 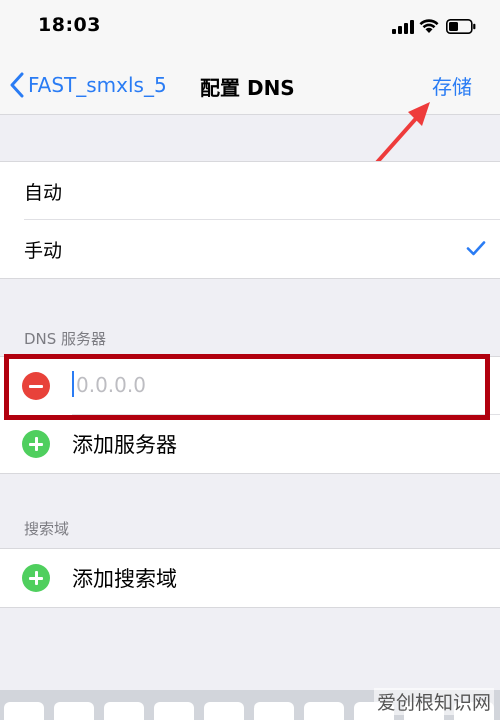 I want to click on battery-icon, so click(x=461, y=26).